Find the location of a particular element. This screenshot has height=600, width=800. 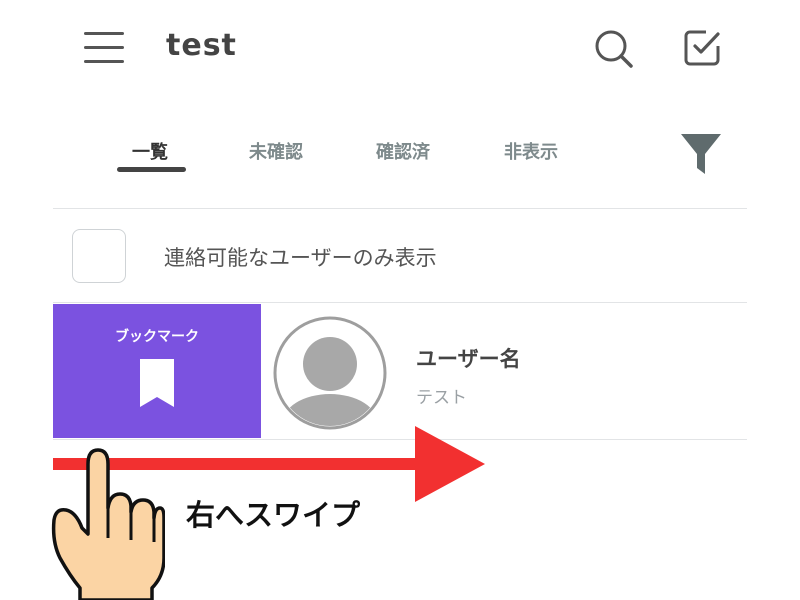

user-name: ユーザー名 is located at coordinates (468, 359).